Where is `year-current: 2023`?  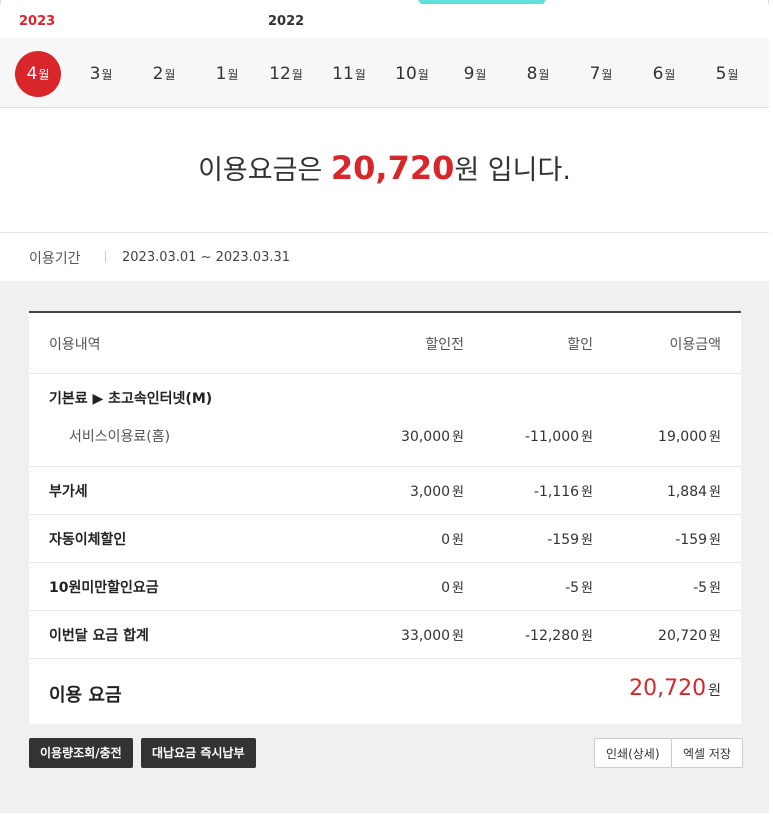 year-current: 2023 is located at coordinates (37, 21).